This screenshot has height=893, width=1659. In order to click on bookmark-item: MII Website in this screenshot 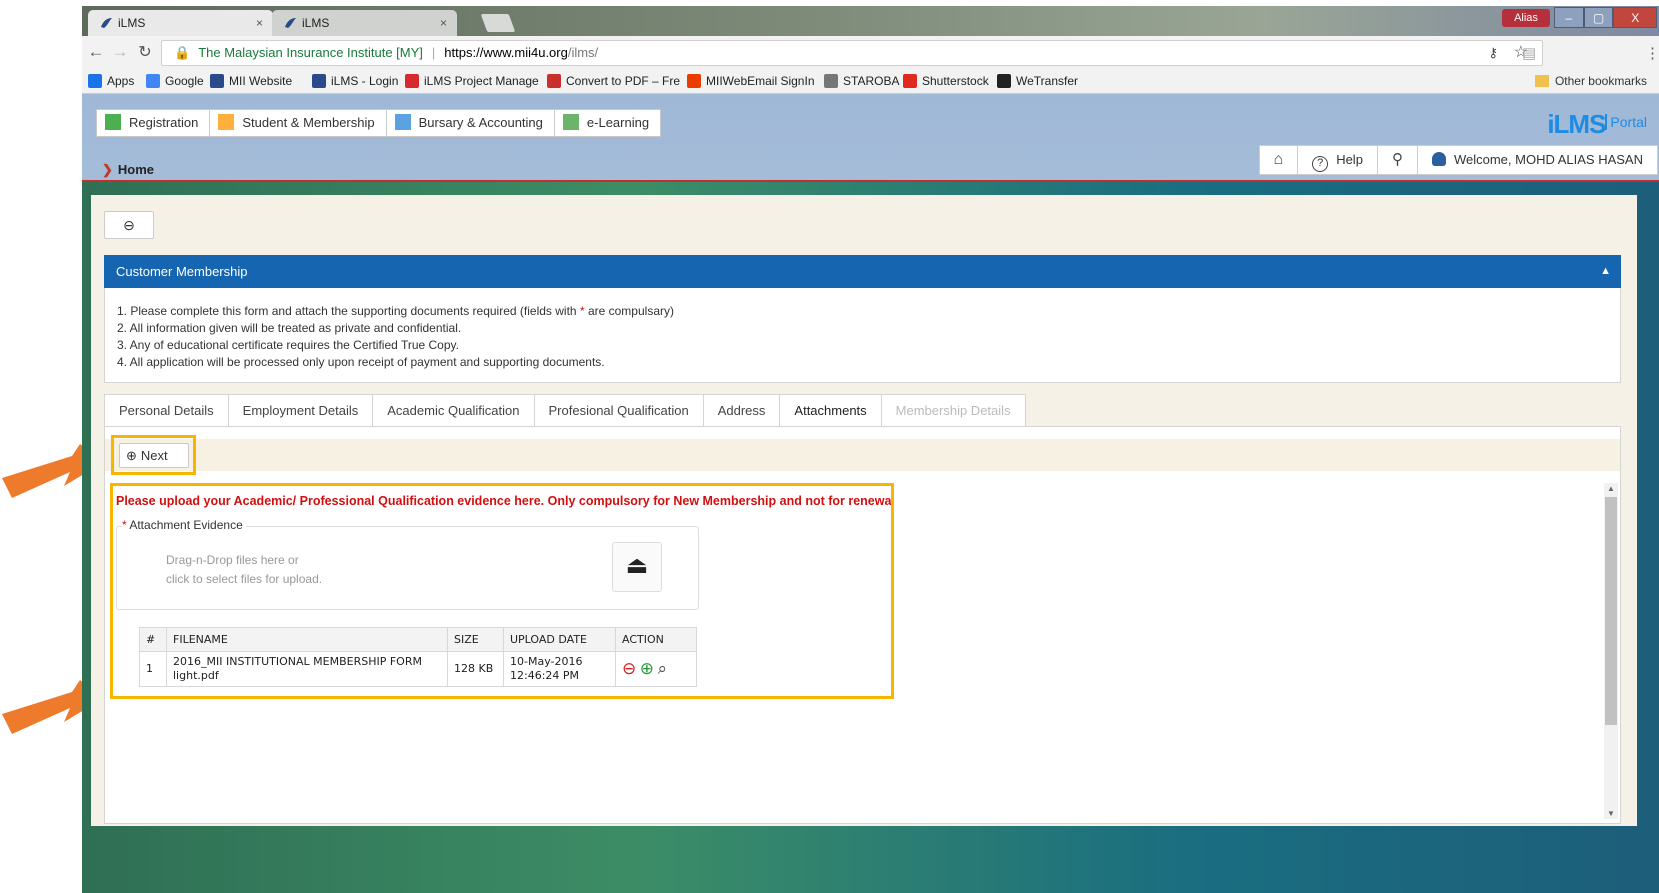, I will do `click(251, 81)`.